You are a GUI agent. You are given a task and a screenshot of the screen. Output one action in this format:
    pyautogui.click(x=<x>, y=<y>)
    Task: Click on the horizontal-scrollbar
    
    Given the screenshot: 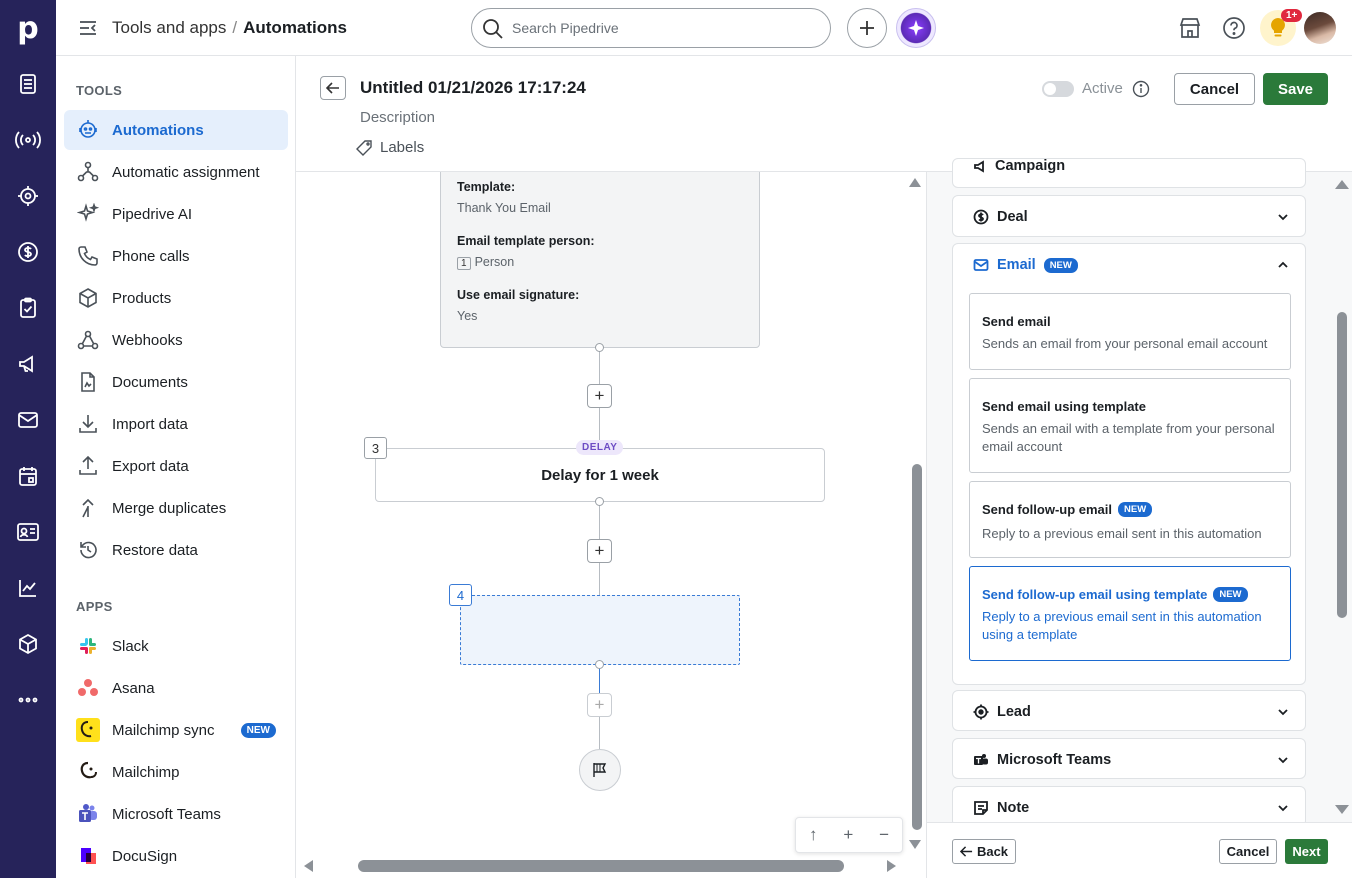 What is the action you would take?
    pyautogui.click(x=601, y=866)
    